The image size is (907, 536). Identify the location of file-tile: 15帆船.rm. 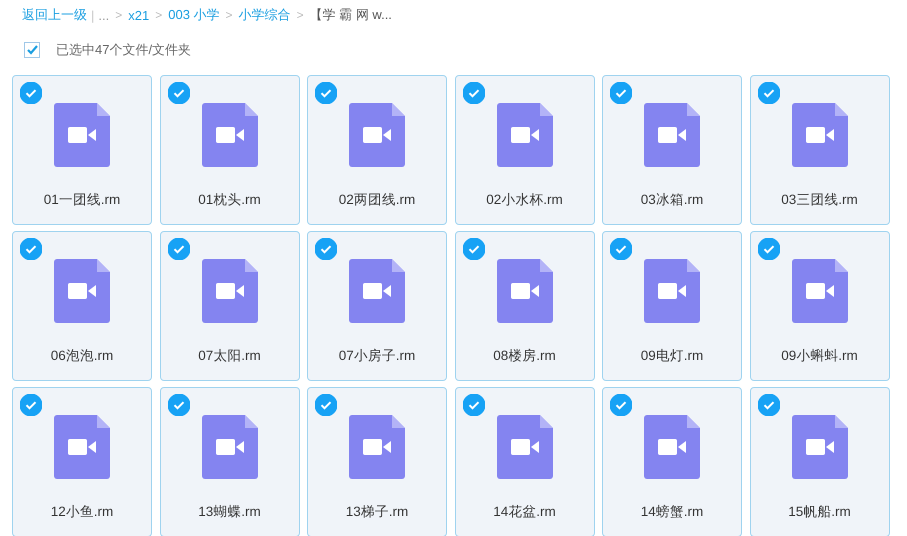
(820, 461).